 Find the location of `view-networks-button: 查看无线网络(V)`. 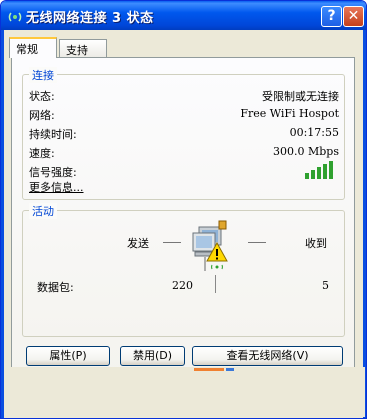

view-networks-button: 查看无线网络(V) is located at coordinates (267, 356).